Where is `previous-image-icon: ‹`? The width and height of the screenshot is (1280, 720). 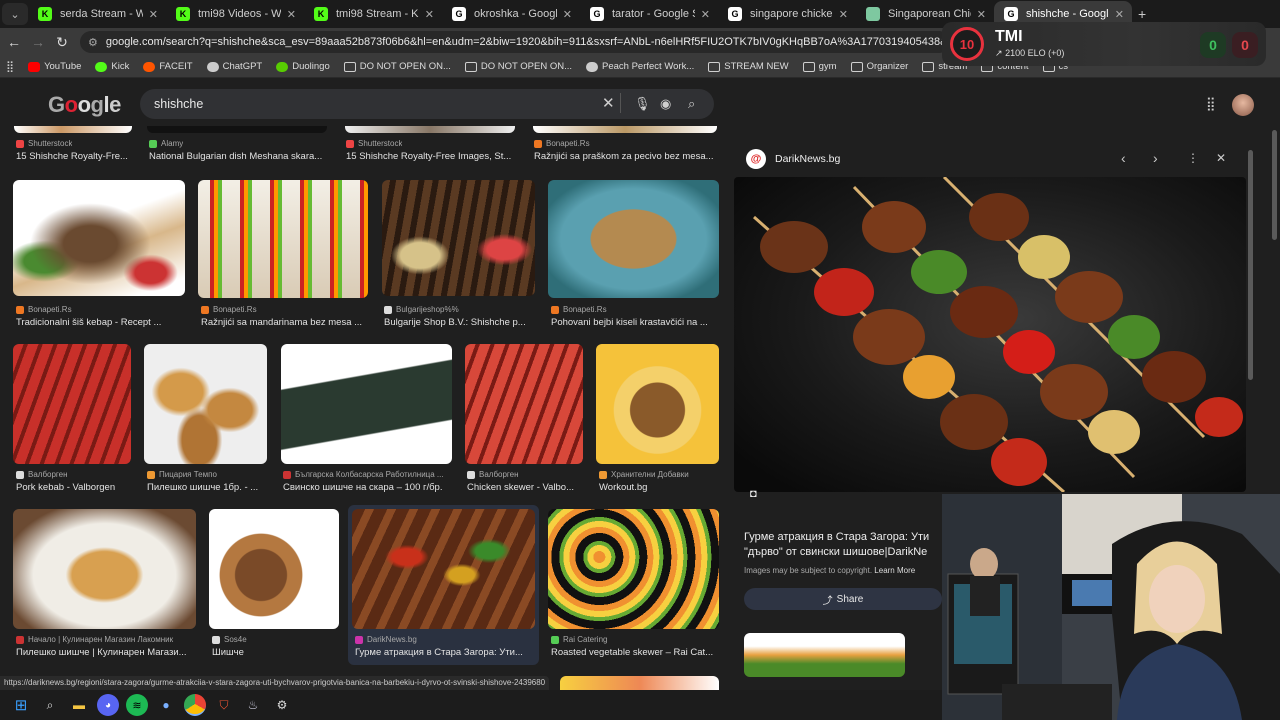
previous-image-icon: ‹ is located at coordinates (1123, 158).